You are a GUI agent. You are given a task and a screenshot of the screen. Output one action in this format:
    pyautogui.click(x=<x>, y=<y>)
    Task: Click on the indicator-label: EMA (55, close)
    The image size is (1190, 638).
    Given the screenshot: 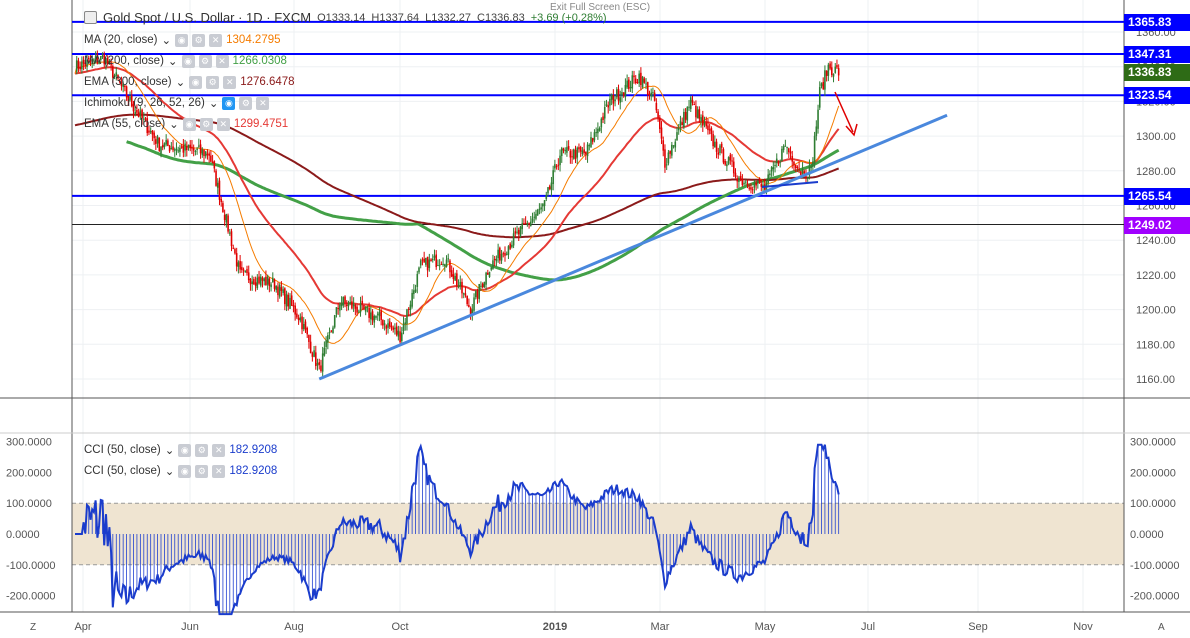 What is the action you would take?
    pyautogui.click(x=125, y=124)
    